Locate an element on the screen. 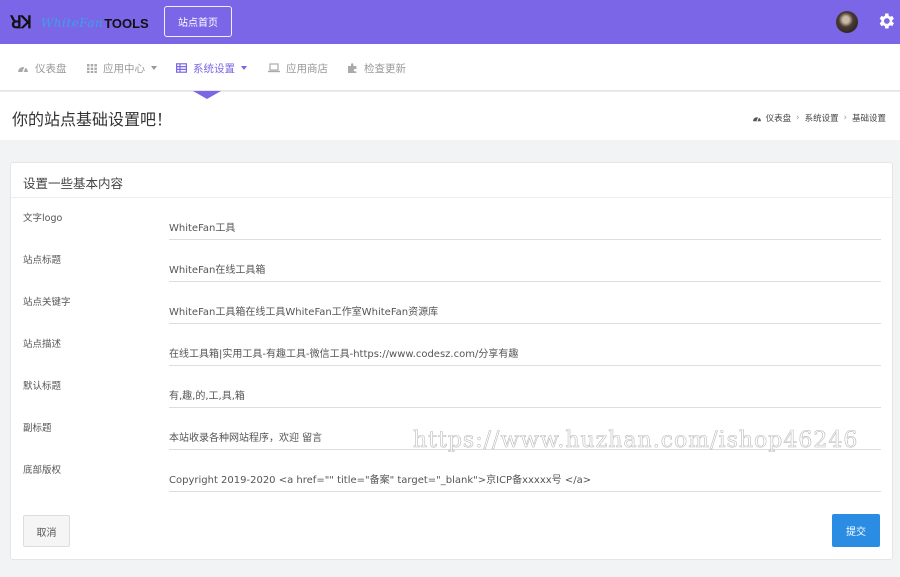 Image resolution: width=900 pixels, height=577 pixels. logo-tools-text: TOOLS is located at coordinates (126, 23).